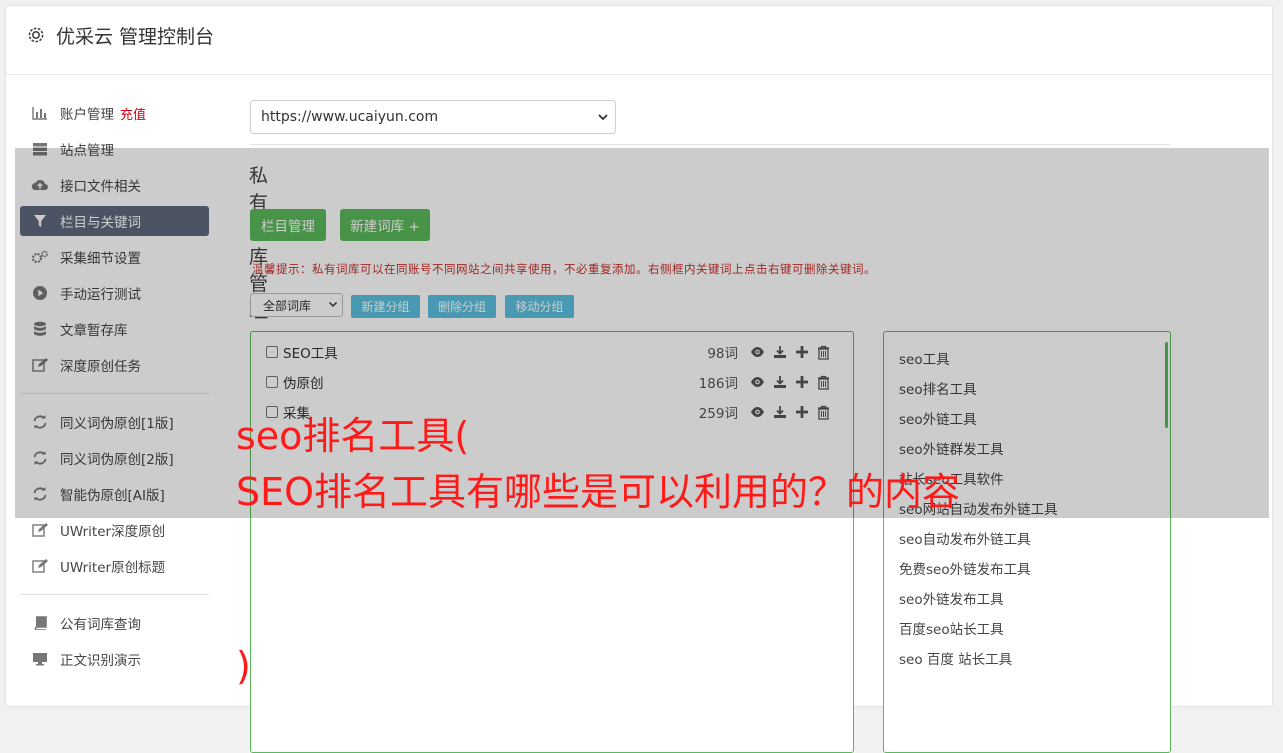 Image resolution: width=1283 pixels, height=753 pixels. What do you see at coordinates (100, 625) in the screenshot?
I see `sidebar-item-label: 公有词库查询` at bounding box center [100, 625].